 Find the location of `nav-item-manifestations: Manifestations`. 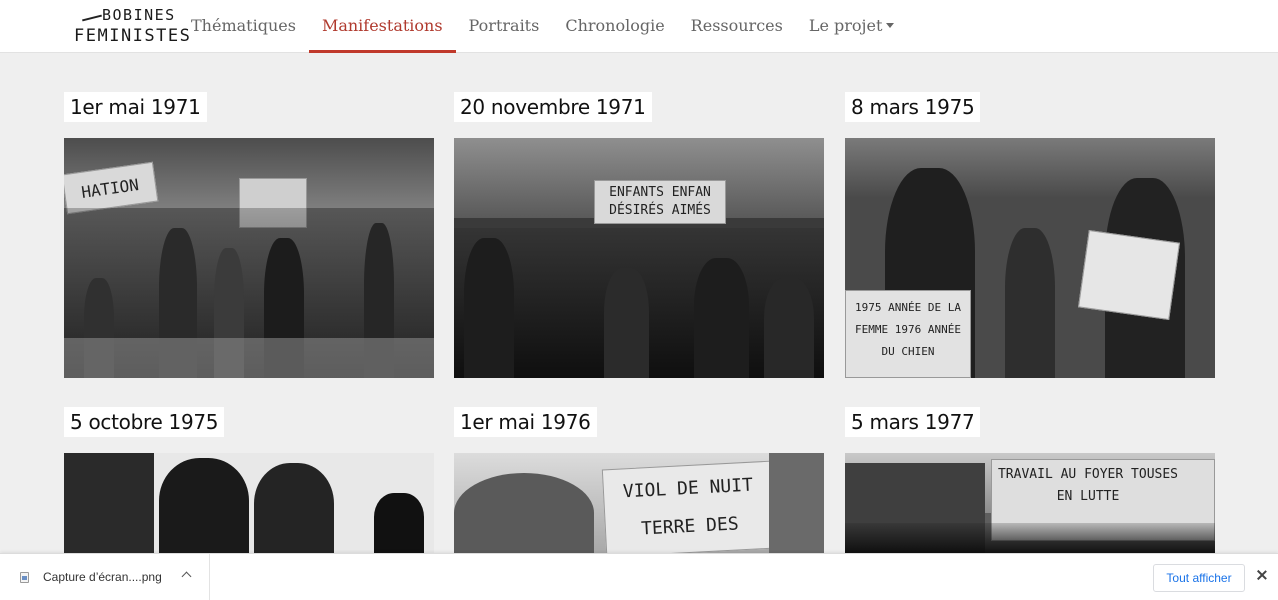

nav-item-manifestations: Manifestations is located at coordinates (382, 26).